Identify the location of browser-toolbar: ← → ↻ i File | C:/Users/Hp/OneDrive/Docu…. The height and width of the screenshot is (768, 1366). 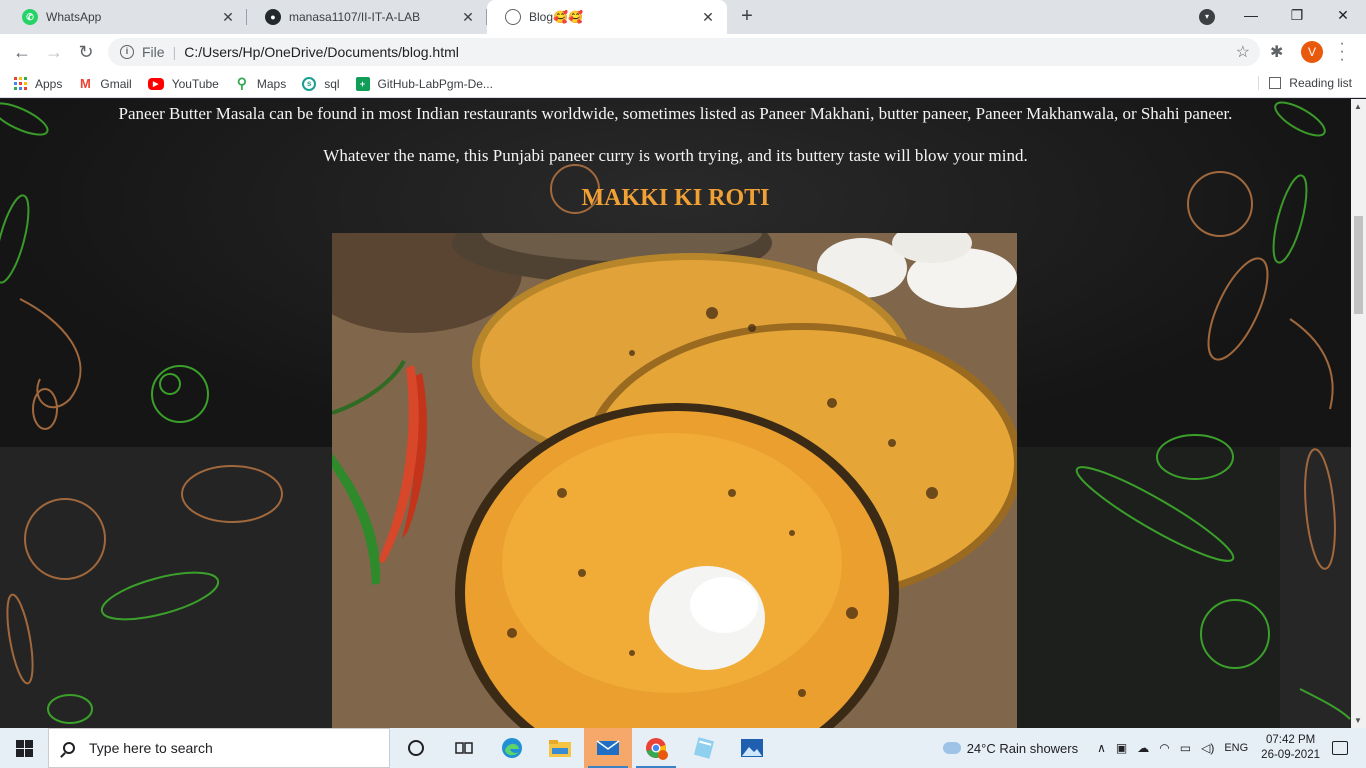
(683, 52).